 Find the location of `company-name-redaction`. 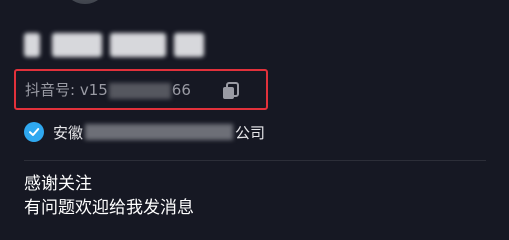

company-name-redaction is located at coordinates (159, 132).